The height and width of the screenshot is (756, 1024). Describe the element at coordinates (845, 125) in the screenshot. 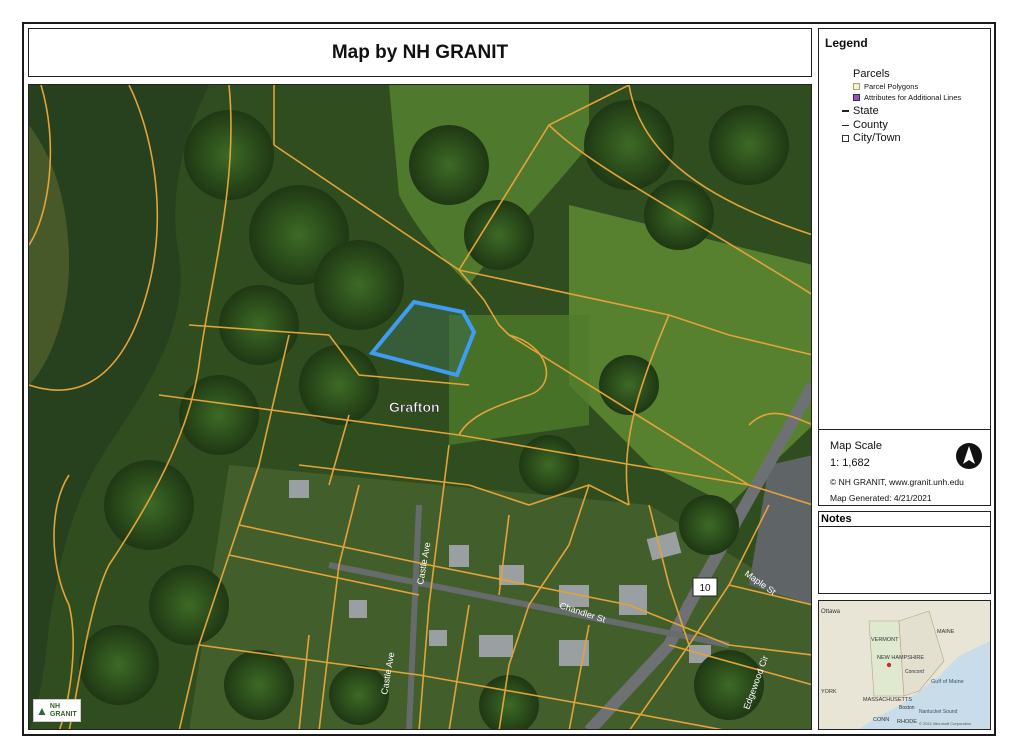

I see `county-line-icon` at that location.